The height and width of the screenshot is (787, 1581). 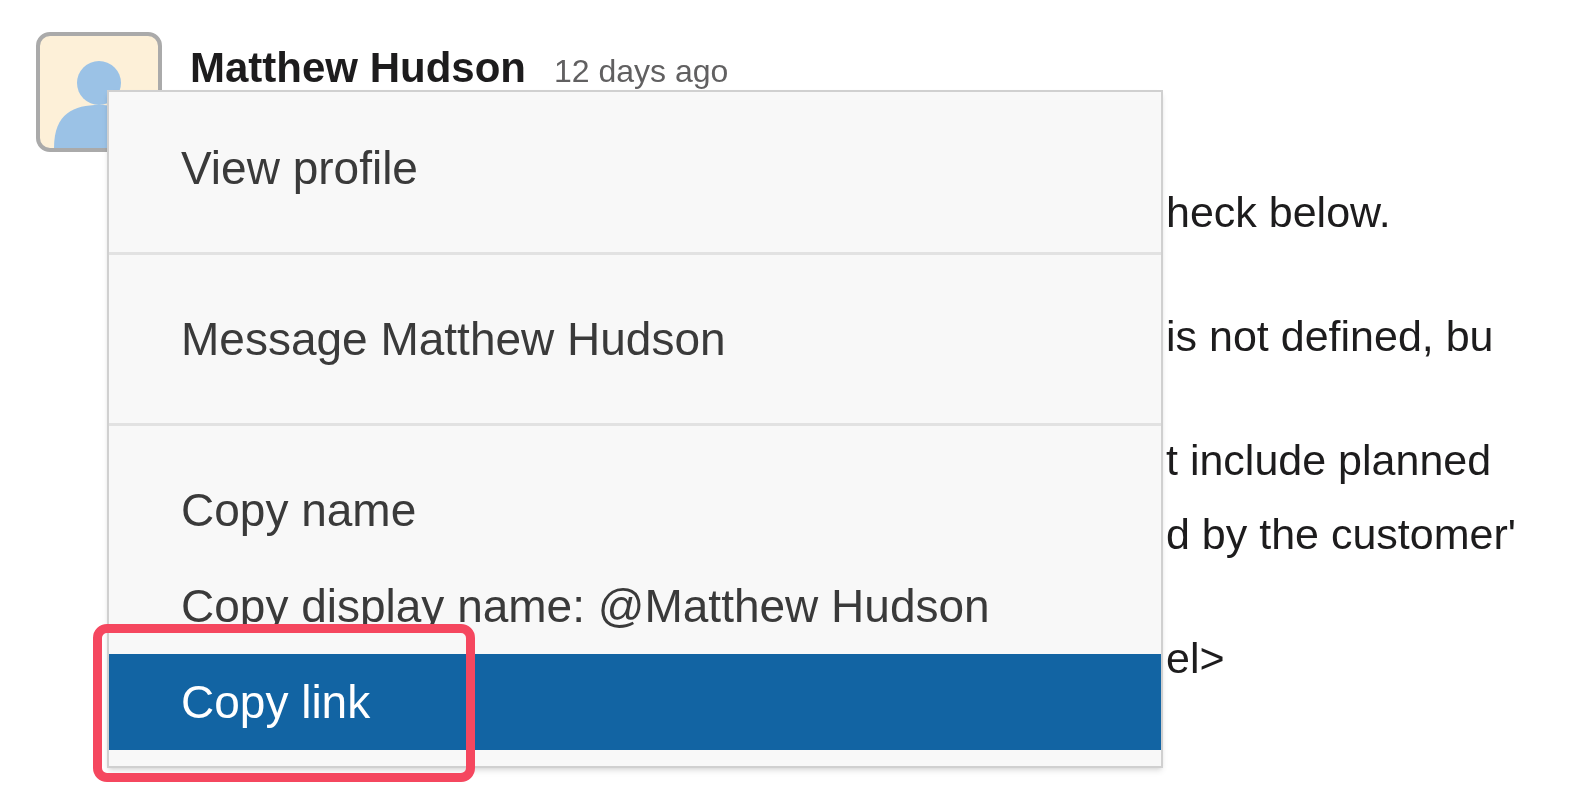 What do you see at coordinates (1279, 212) in the screenshot?
I see `message-text: heck below.` at bounding box center [1279, 212].